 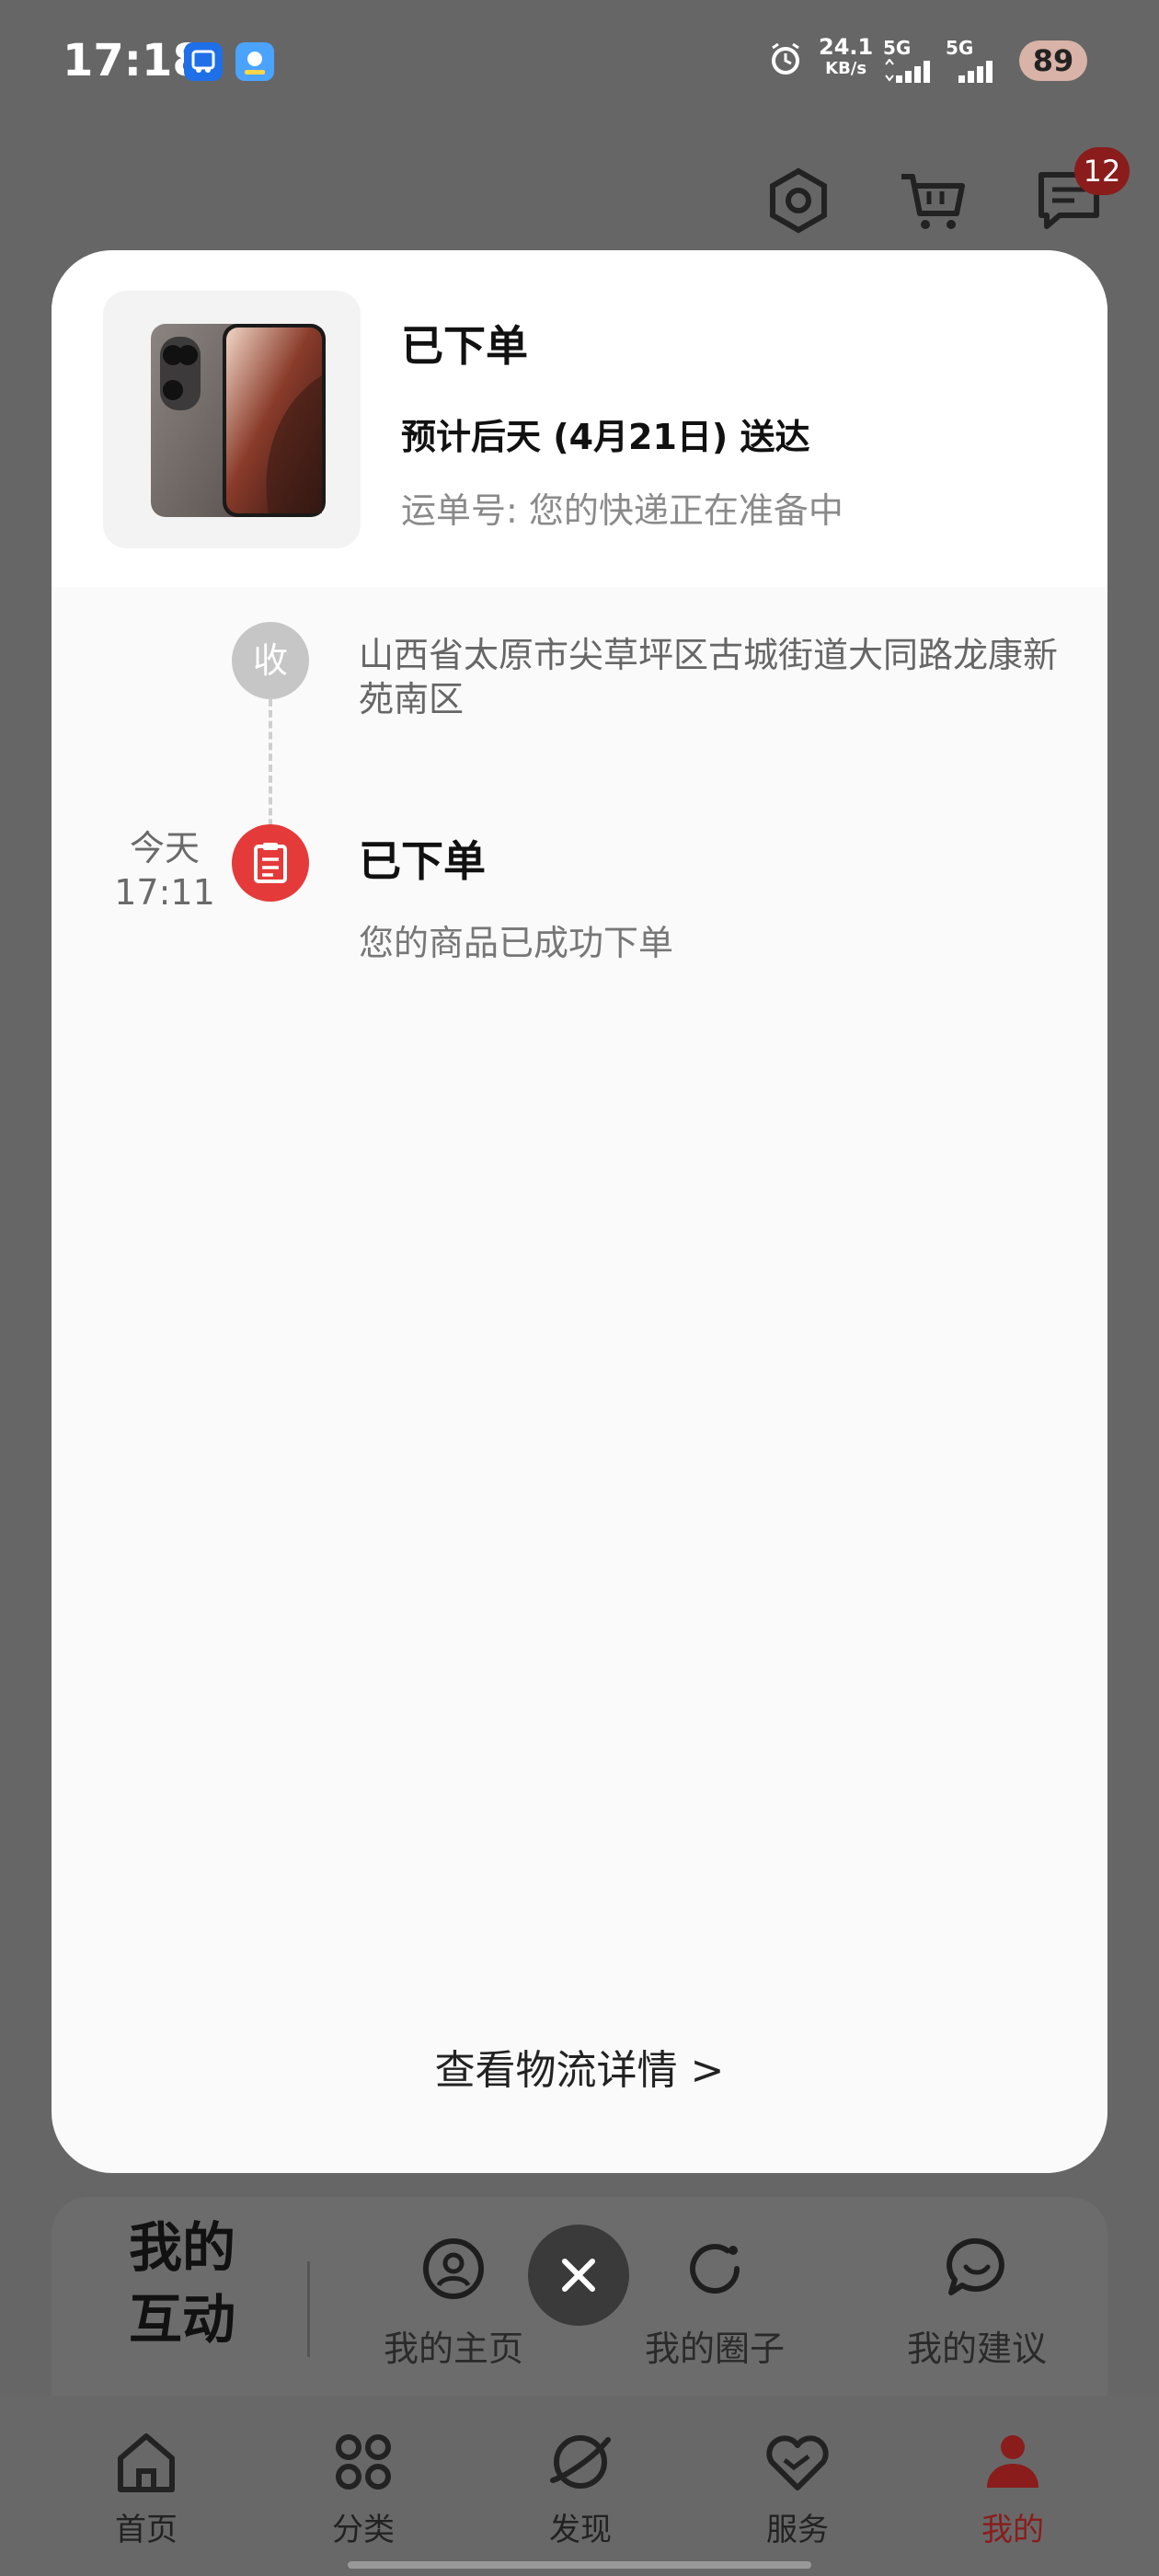 I want to click on nav-category-label: 分类, so click(x=363, y=2530).